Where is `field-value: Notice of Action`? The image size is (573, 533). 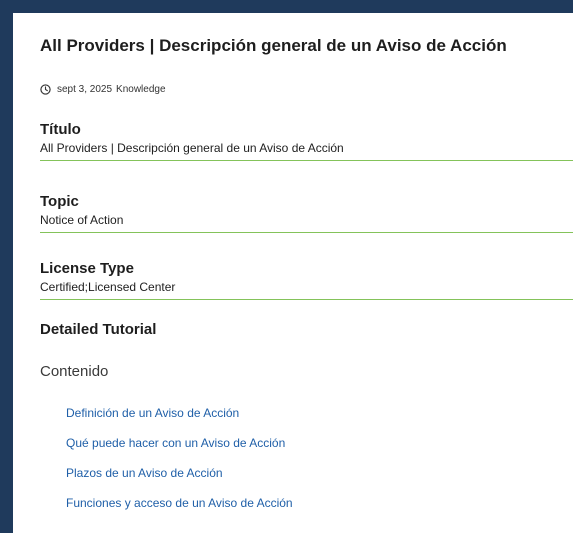 field-value: Notice of Action is located at coordinates (82, 220).